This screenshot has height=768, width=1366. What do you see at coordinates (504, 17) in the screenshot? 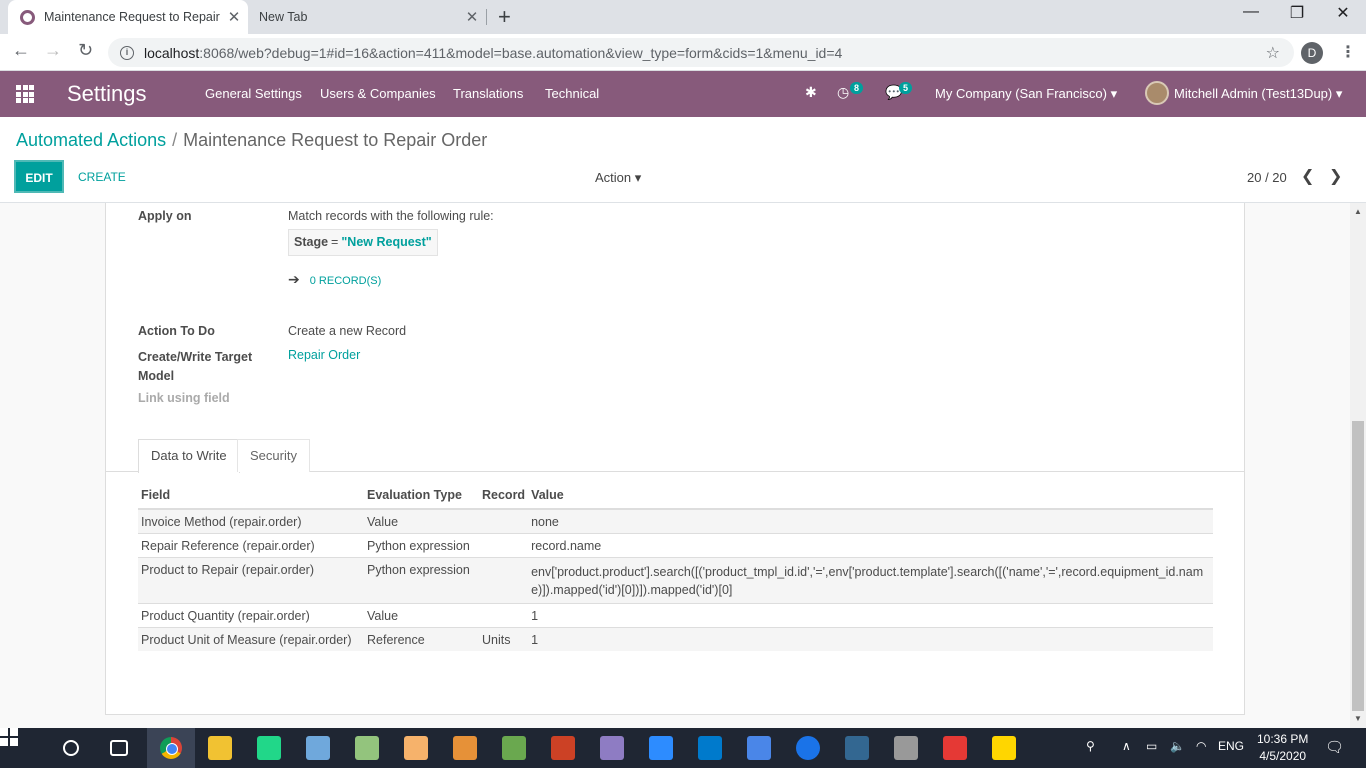
I see `new-tab-icon: +` at bounding box center [504, 17].